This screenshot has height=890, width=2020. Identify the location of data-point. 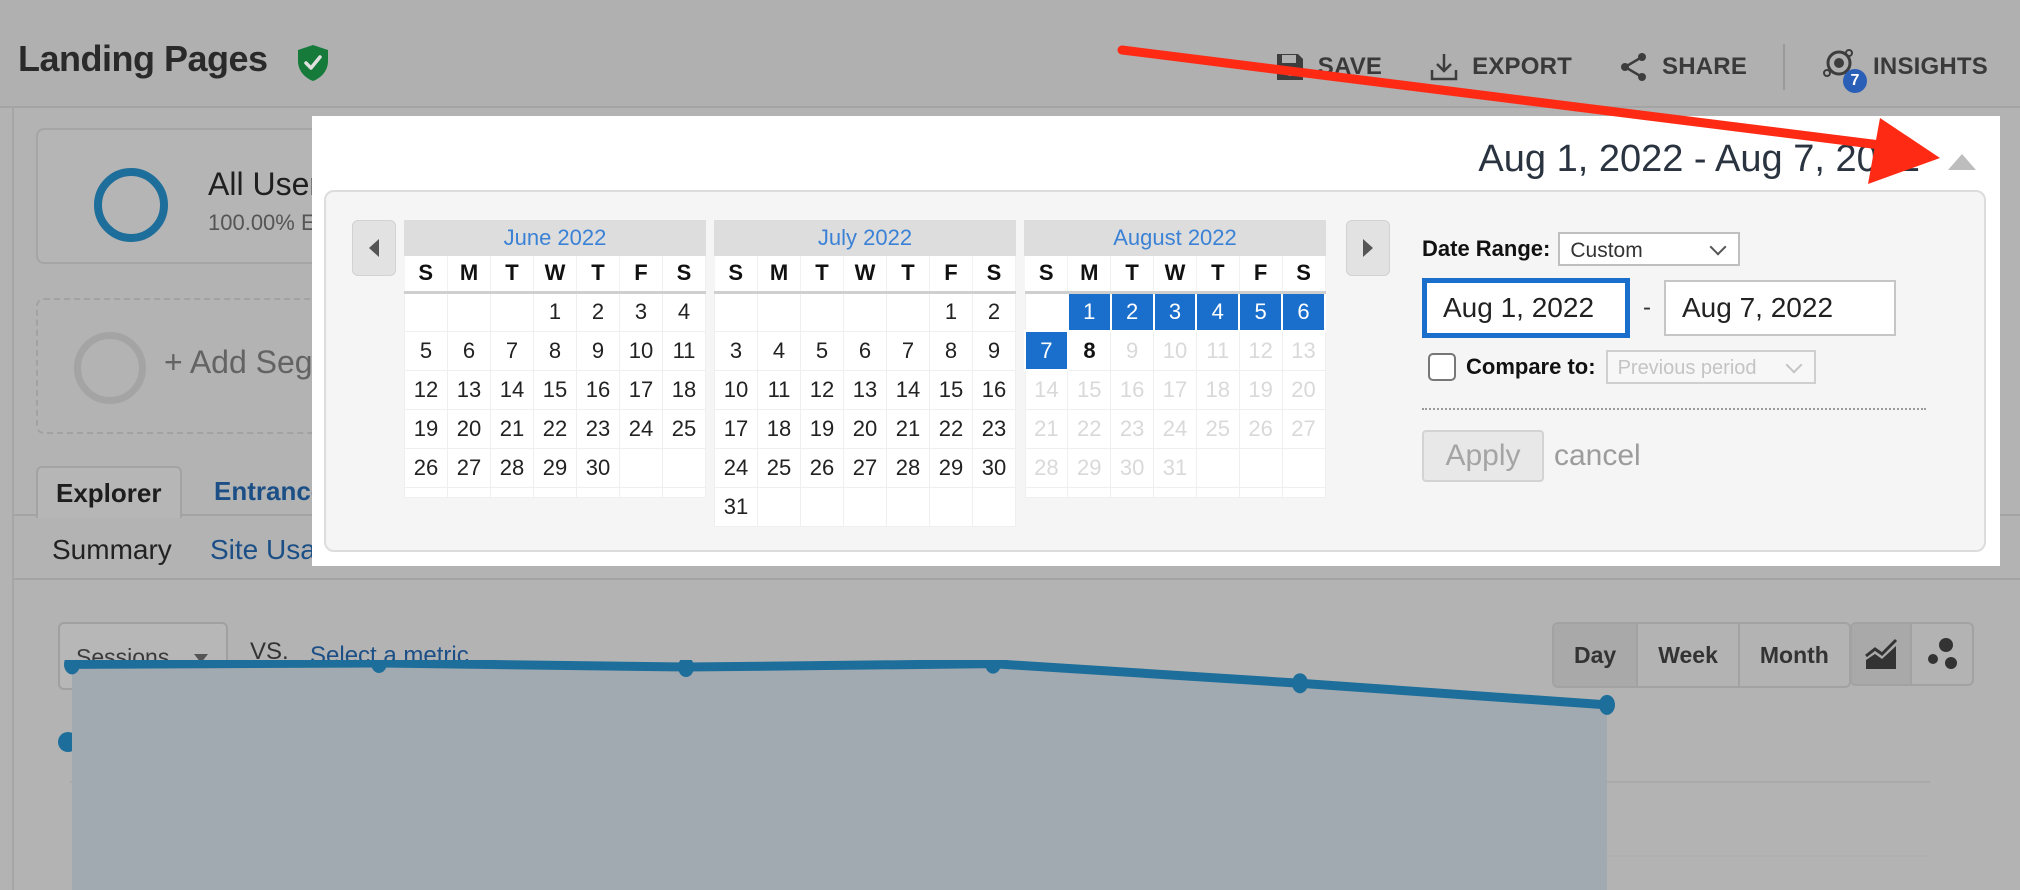
(1300, 683).